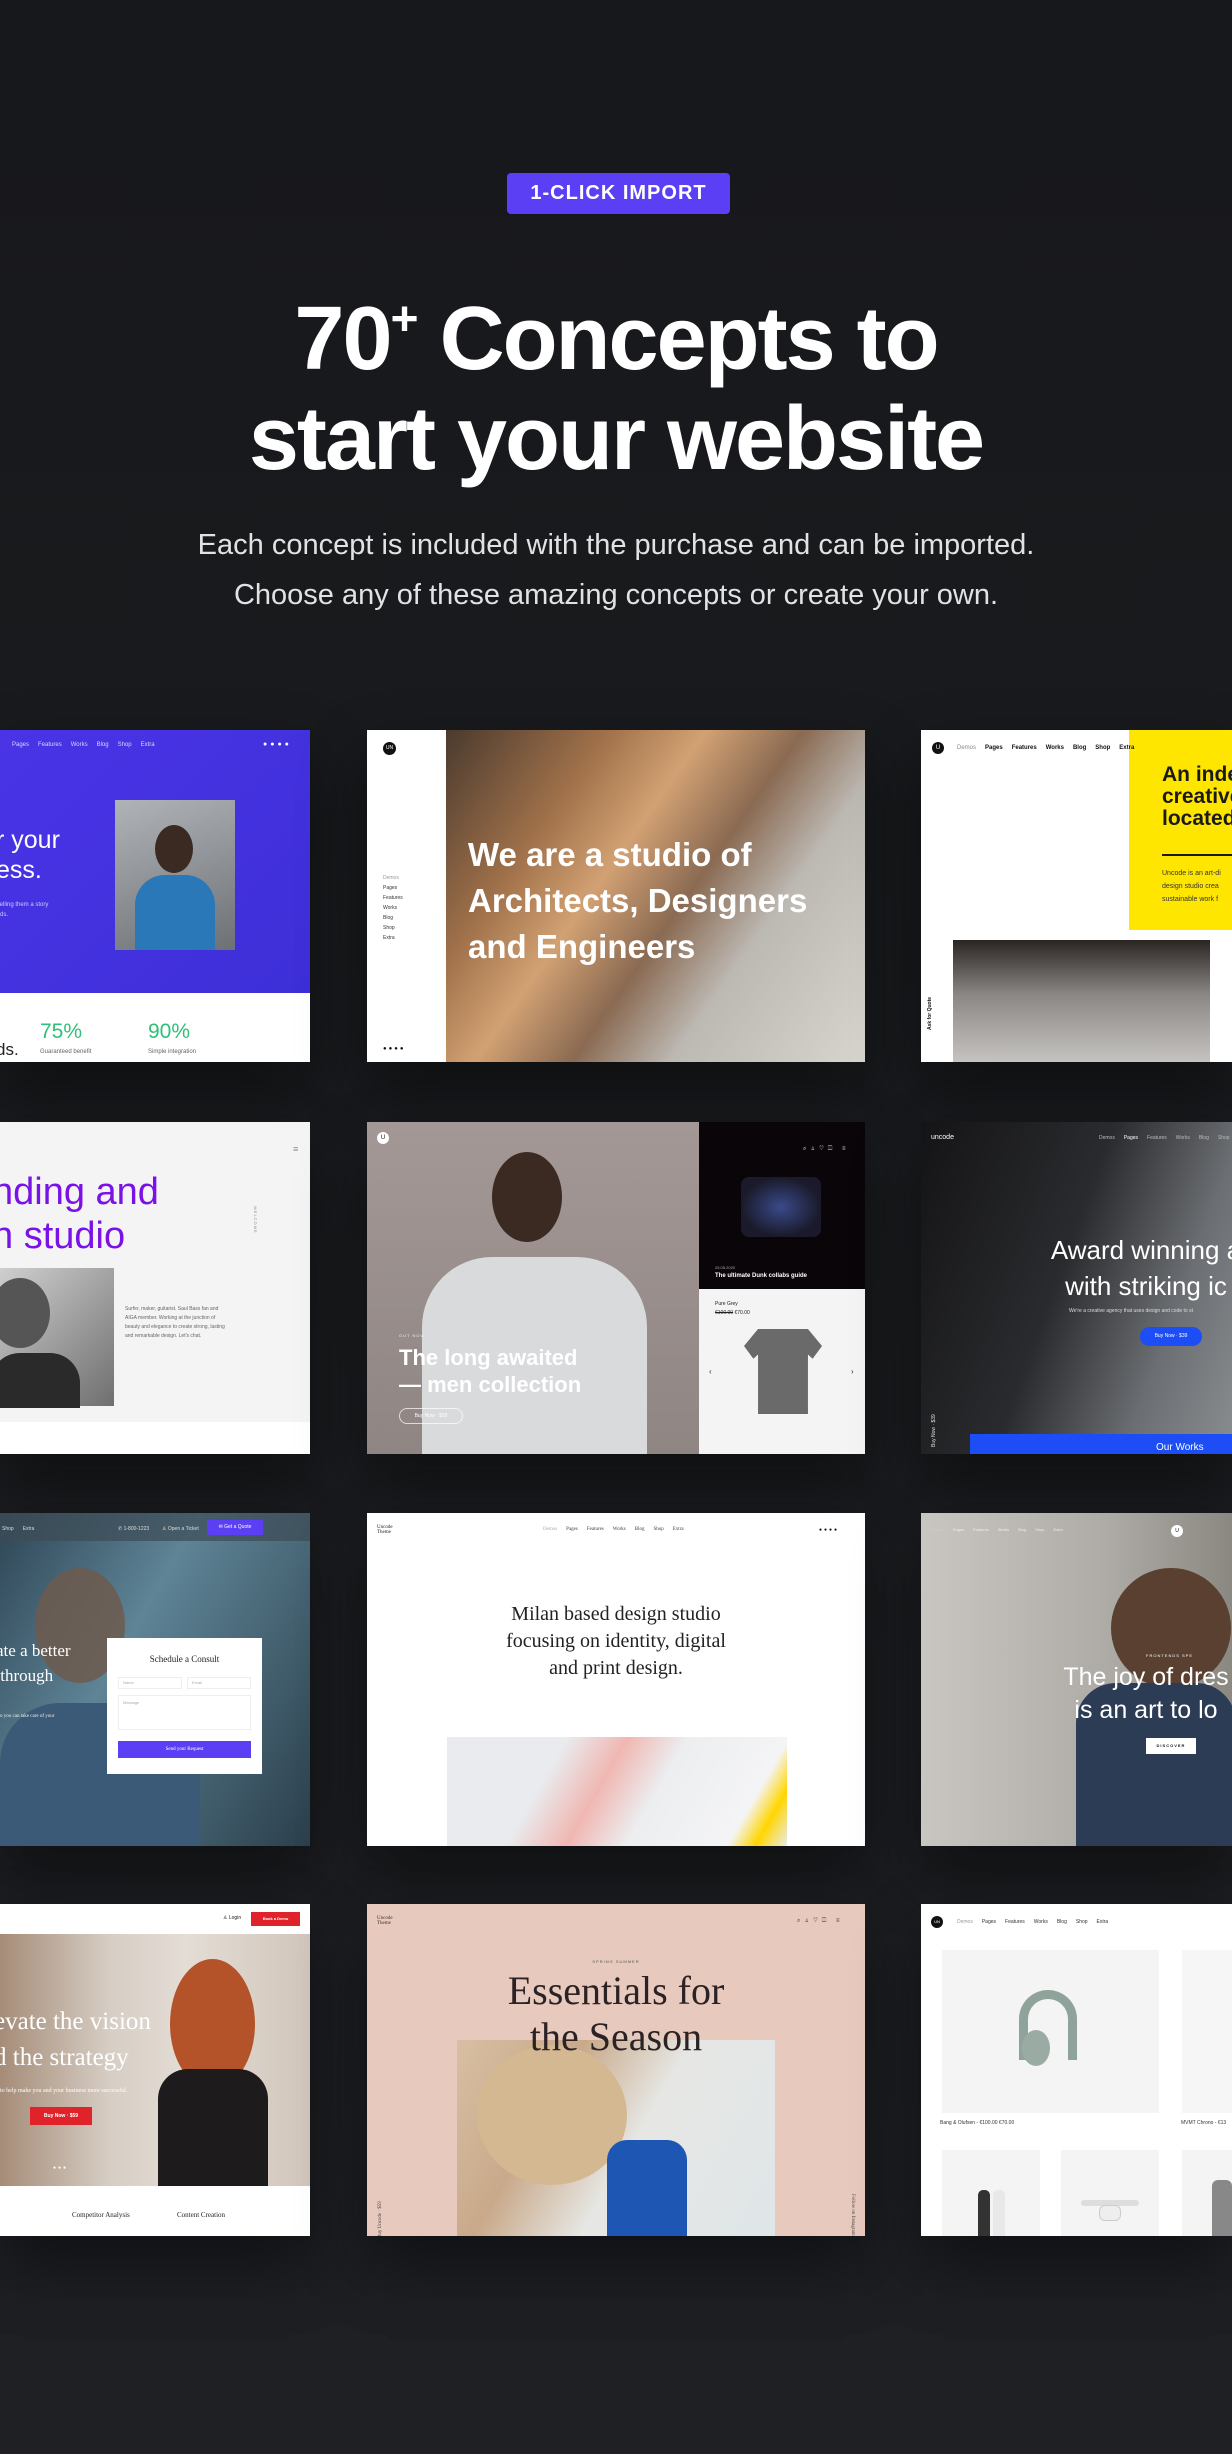 The width and height of the screenshot is (1232, 2454). What do you see at coordinates (942, 1137) in the screenshot?
I see `logo: uncode` at bounding box center [942, 1137].